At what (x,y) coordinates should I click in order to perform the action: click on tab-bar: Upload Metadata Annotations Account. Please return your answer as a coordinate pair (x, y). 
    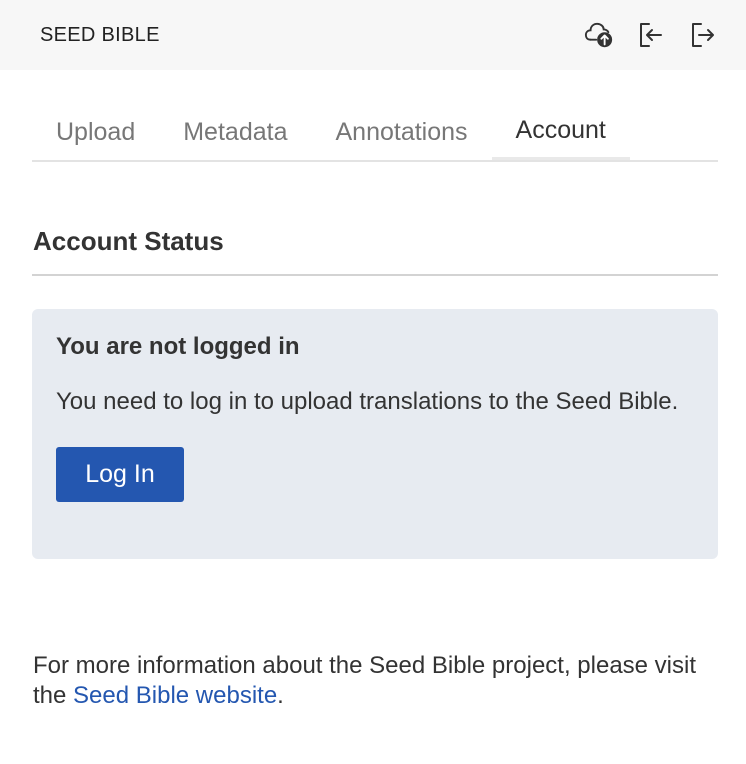
    Looking at the image, I should click on (375, 135).